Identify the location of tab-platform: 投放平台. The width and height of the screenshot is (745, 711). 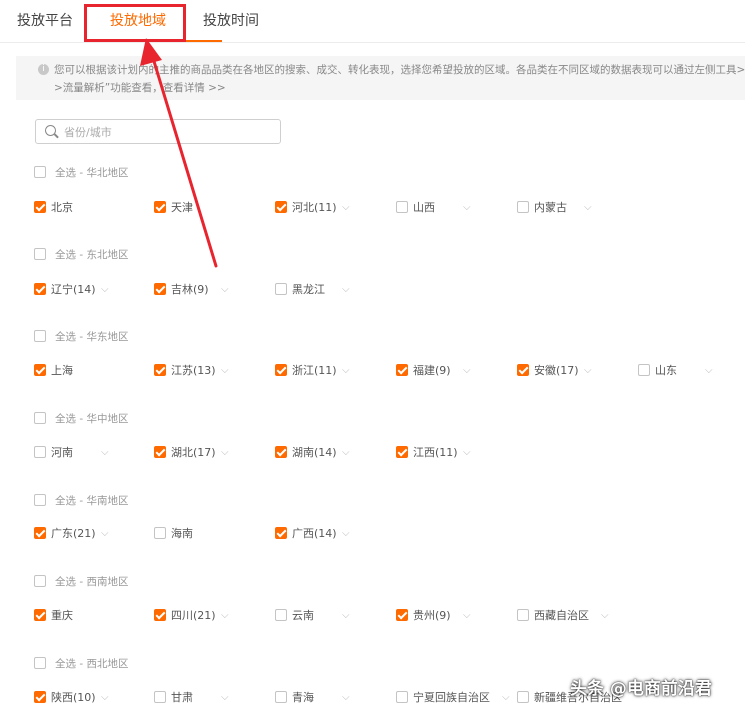
(45, 20).